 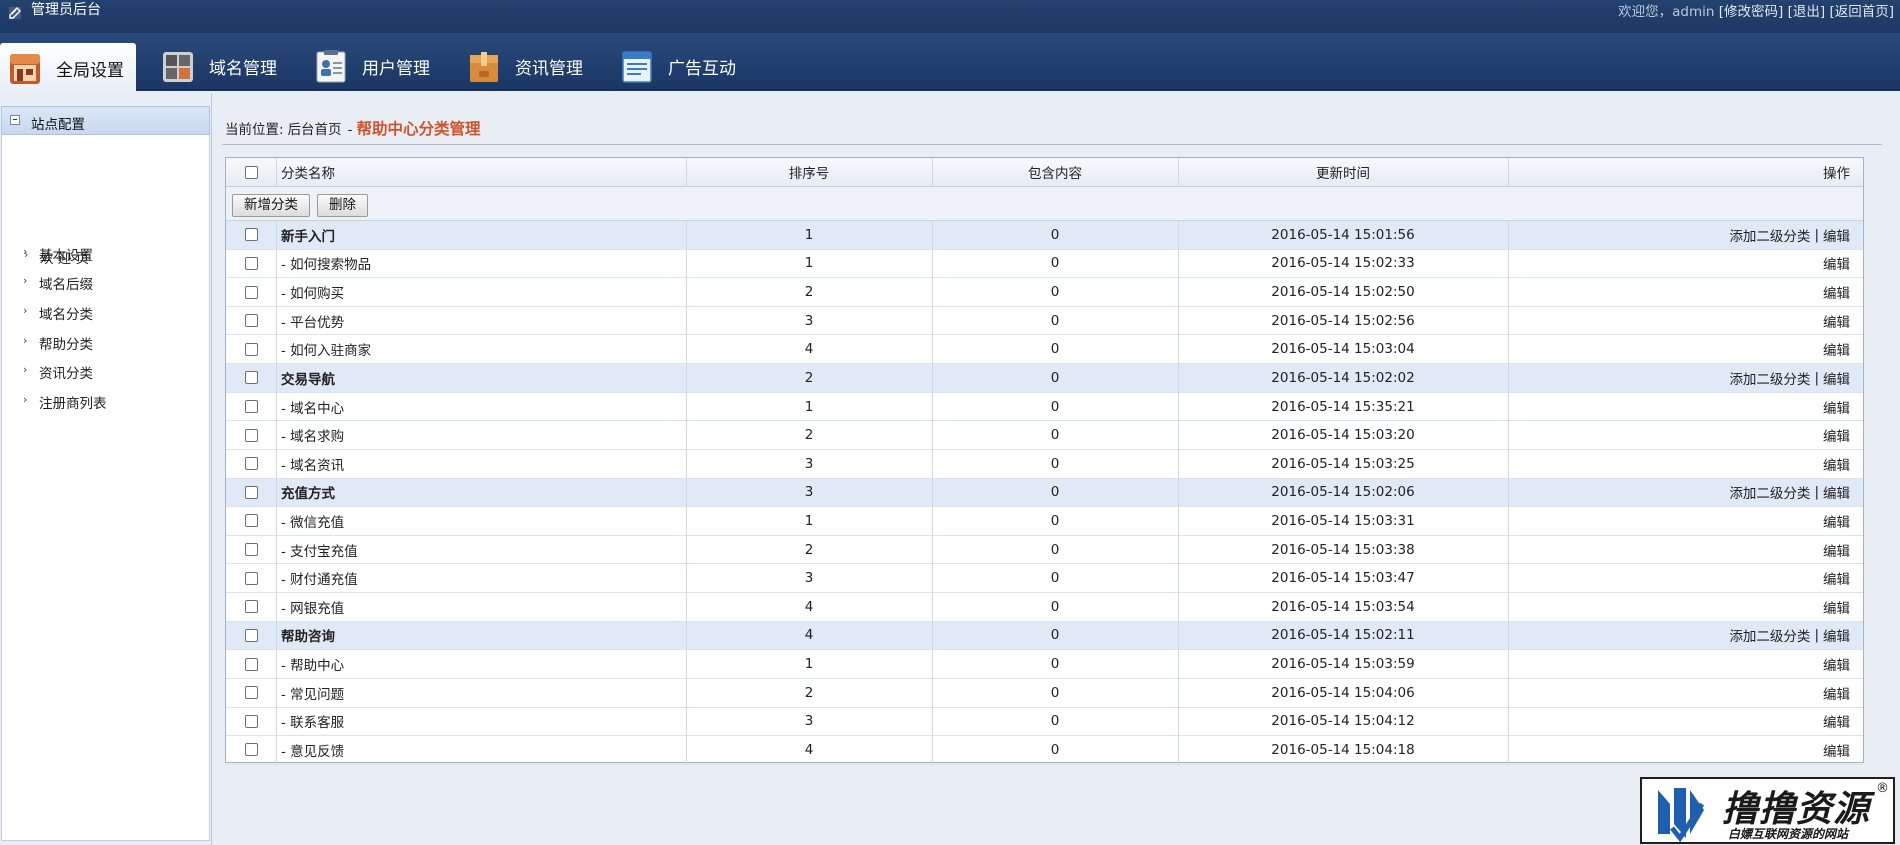 I want to click on sidebar-section-title: 站点配置, so click(x=58, y=125).